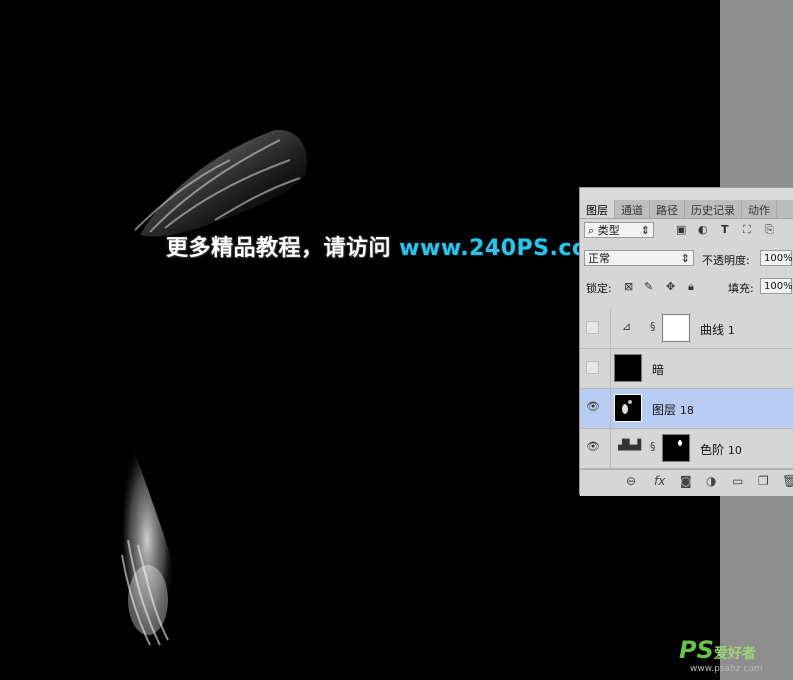 This screenshot has width=793, height=680. What do you see at coordinates (659, 481) in the screenshot?
I see `fx-icon: fx` at bounding box center [659, 481].